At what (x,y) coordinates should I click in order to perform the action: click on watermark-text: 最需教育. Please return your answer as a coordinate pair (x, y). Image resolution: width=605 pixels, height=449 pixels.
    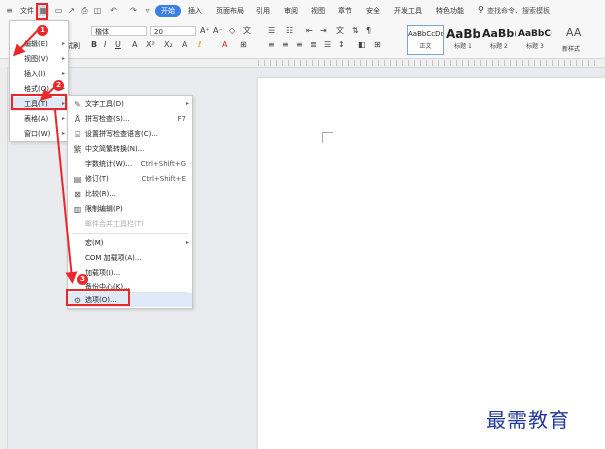
    Looking at the image, I should click on (528, 420).